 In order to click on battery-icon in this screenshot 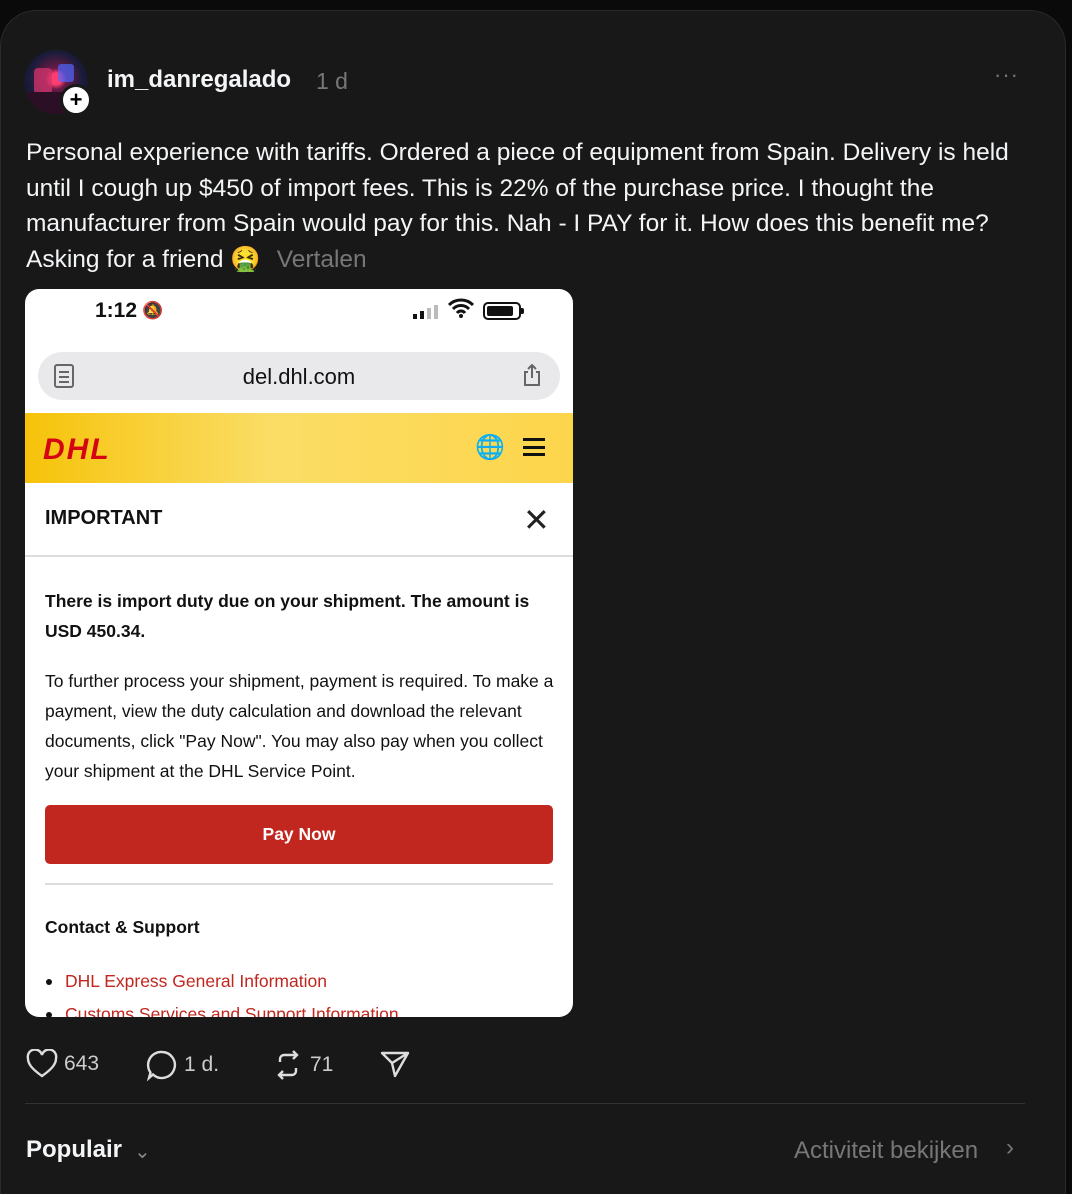, I will do `click(503, 311)`.